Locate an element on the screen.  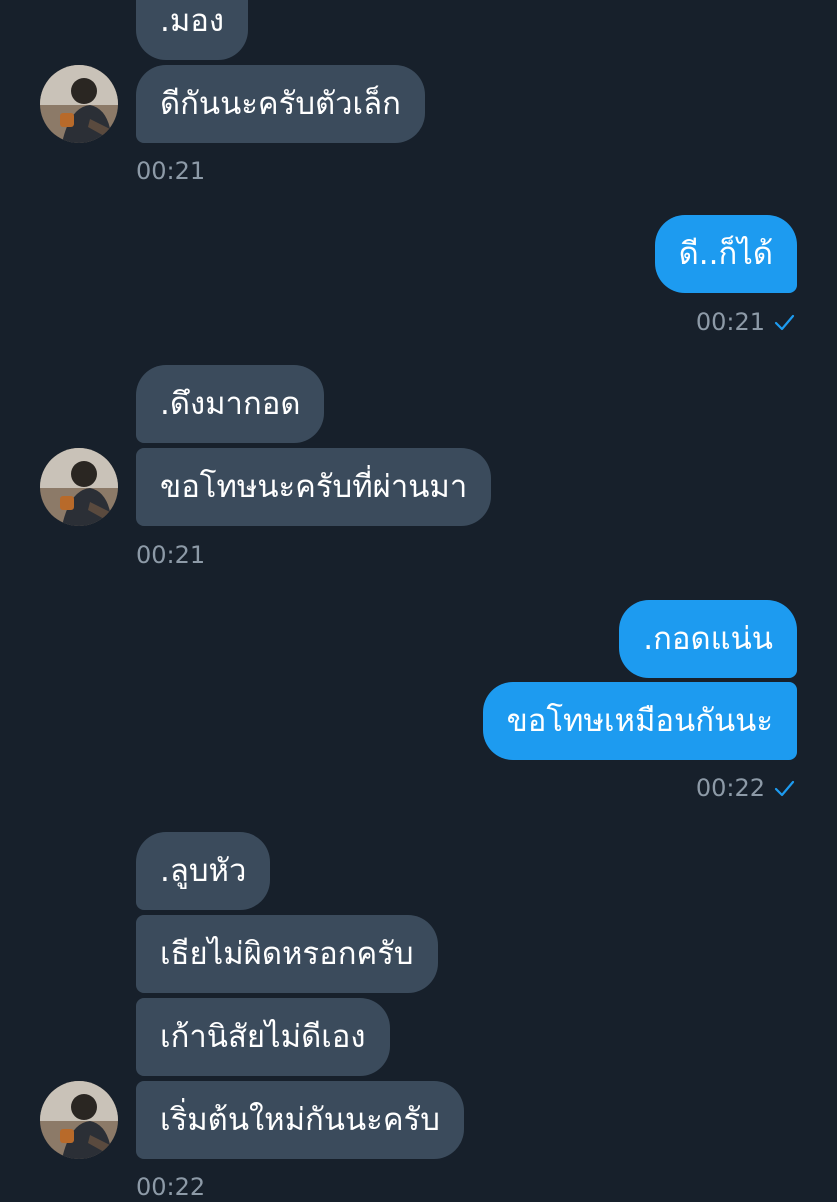
incoming-message: .ดึงมากอด is located at coordinates (230, 404).